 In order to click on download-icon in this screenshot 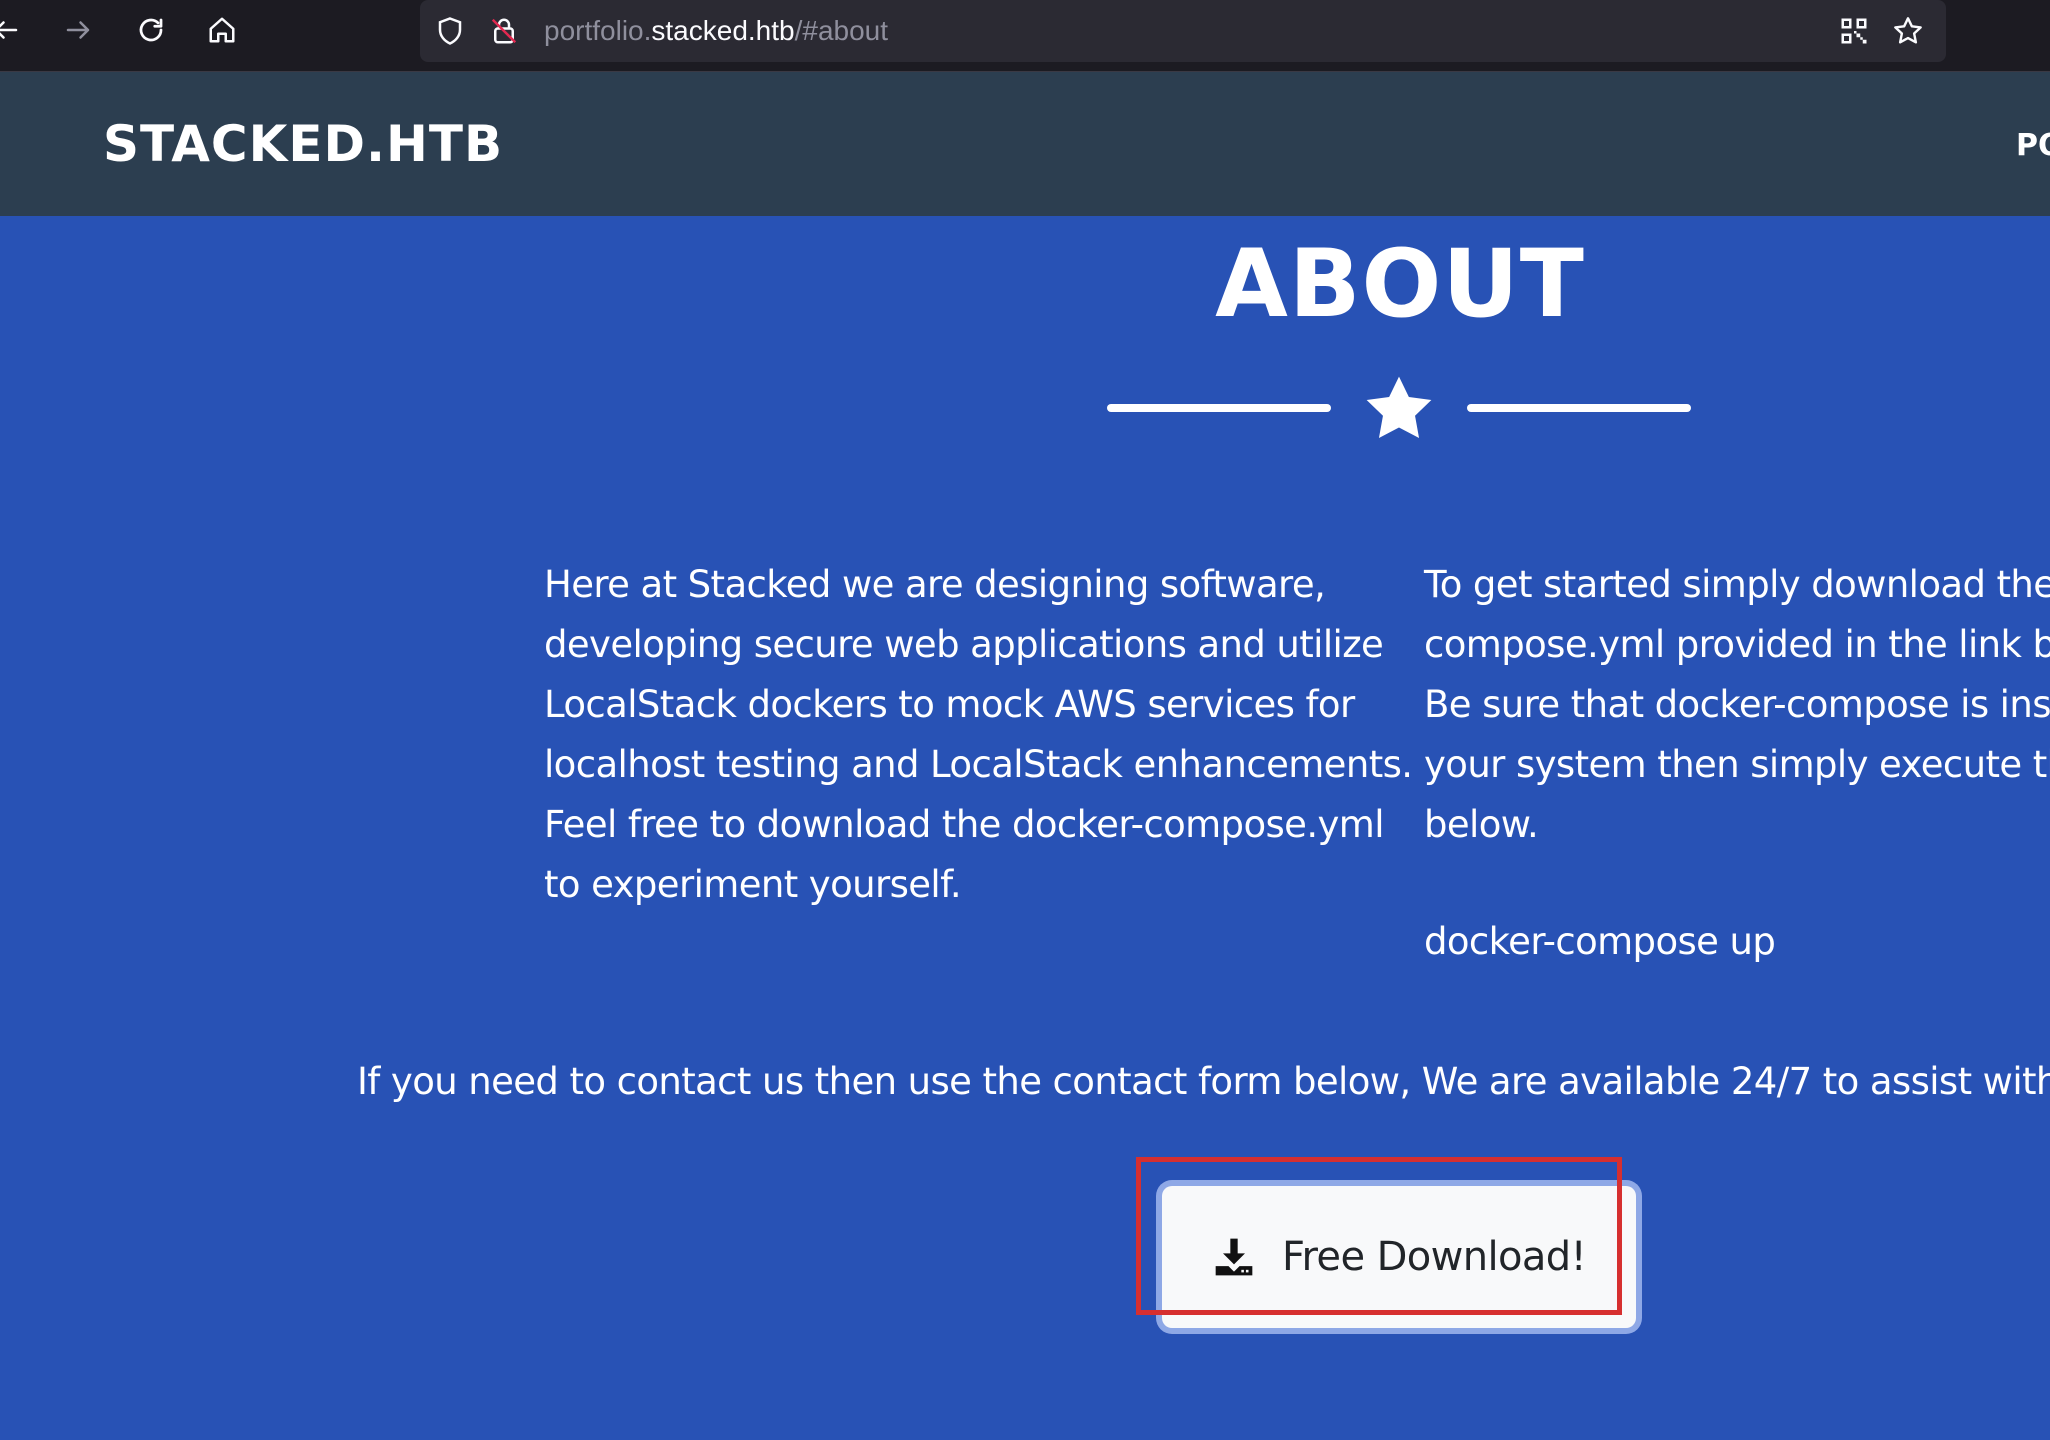, I will do `click(1234, 1257)`.